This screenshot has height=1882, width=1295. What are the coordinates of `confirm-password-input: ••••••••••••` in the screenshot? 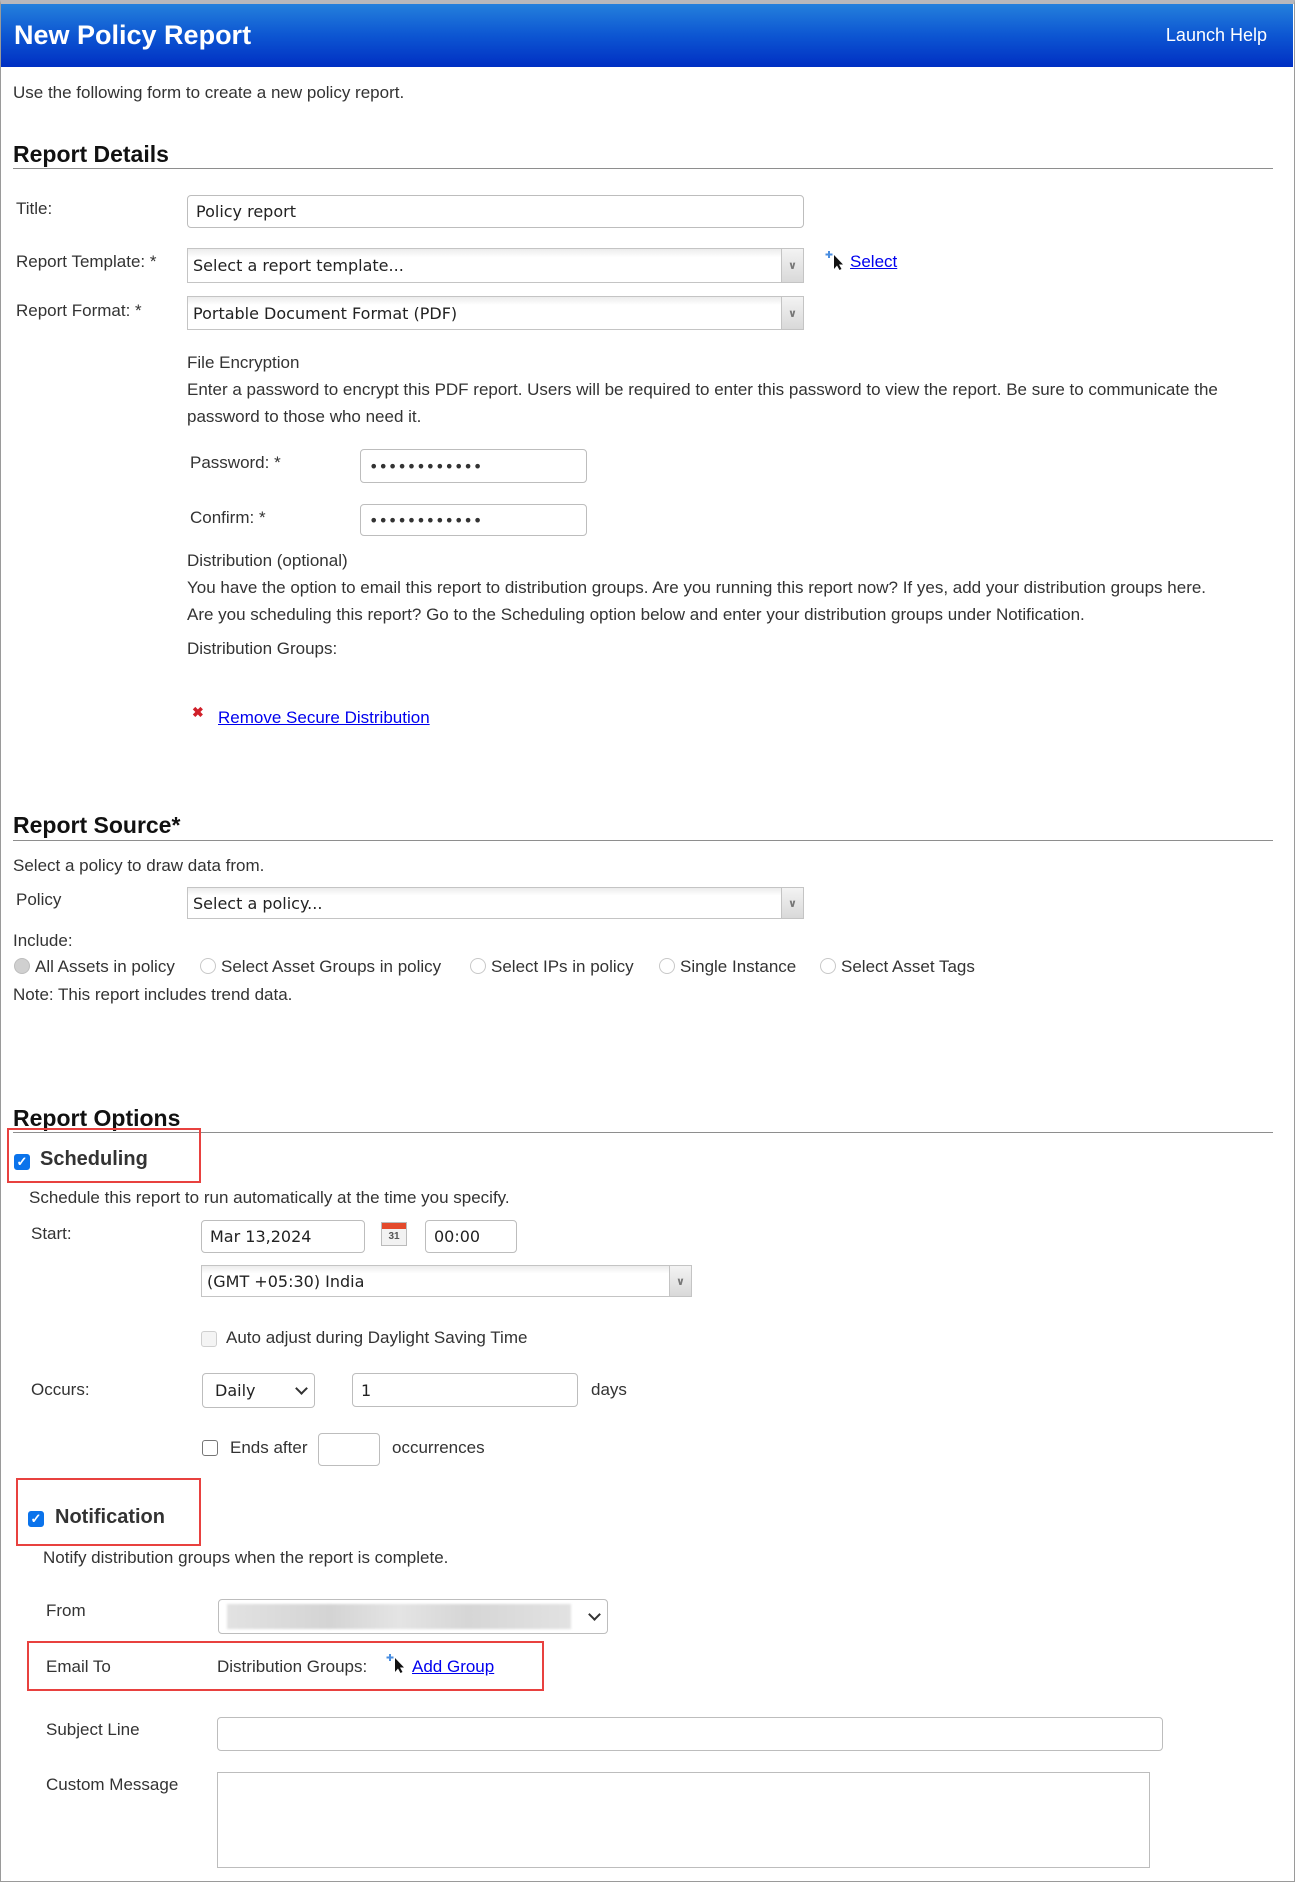 It's located at (473, 520).